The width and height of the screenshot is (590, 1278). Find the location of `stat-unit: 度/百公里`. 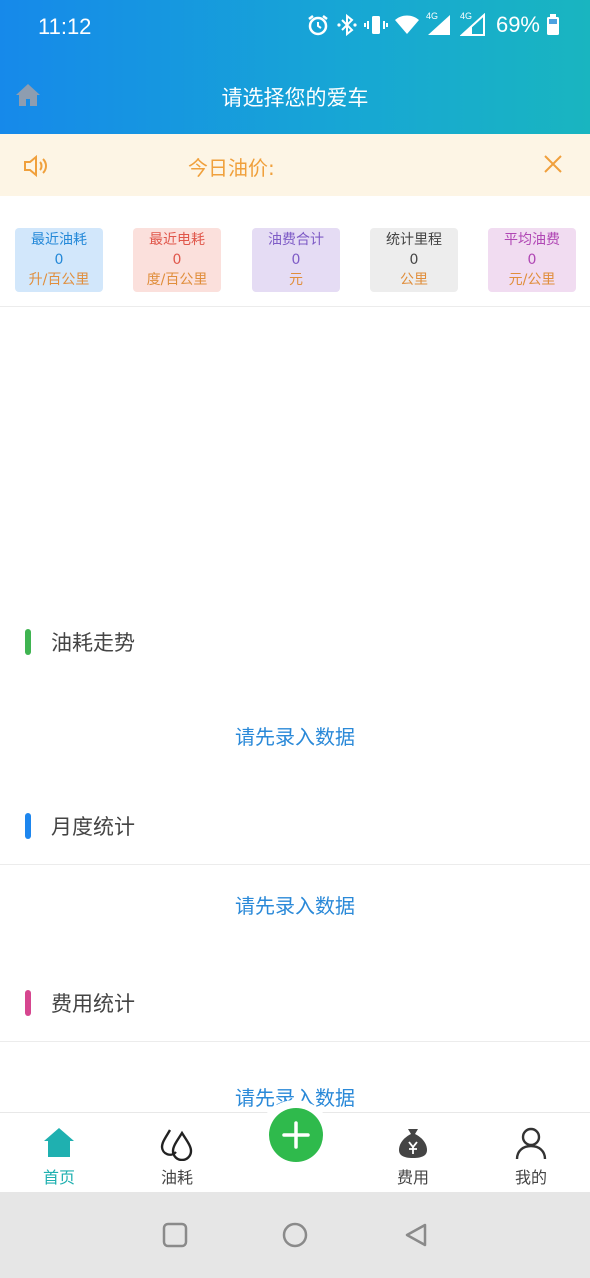

stat-unit: 度/百公里 is located at coordinates (177, 280).